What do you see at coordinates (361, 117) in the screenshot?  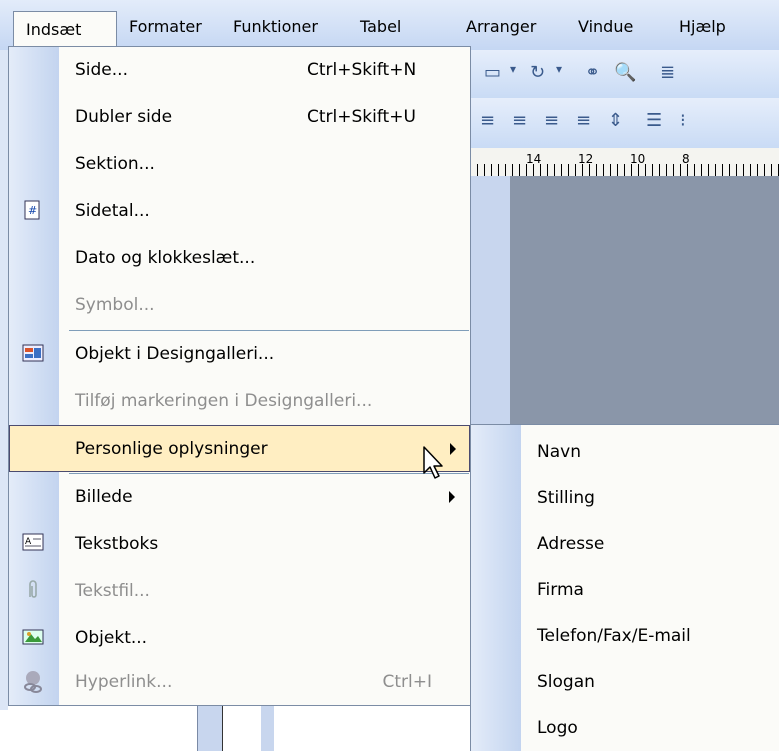 I see `menu-item-shortcut: Ctrl+Skift+U` at bounding box center [361, 117].